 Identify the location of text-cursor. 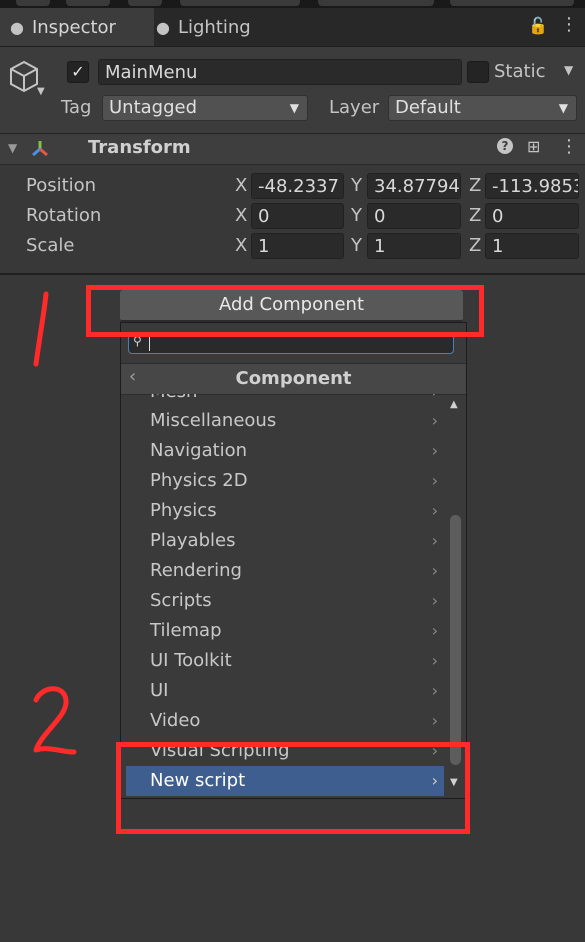
(149, 343).